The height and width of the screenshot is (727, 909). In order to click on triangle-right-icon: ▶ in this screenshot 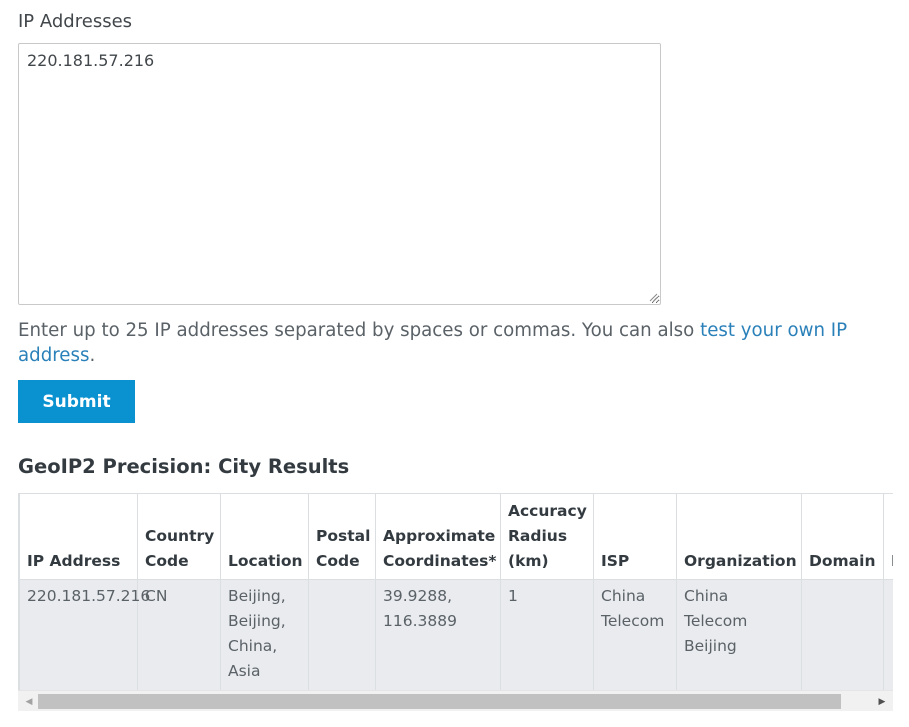, I will do `click(882, 701)`.